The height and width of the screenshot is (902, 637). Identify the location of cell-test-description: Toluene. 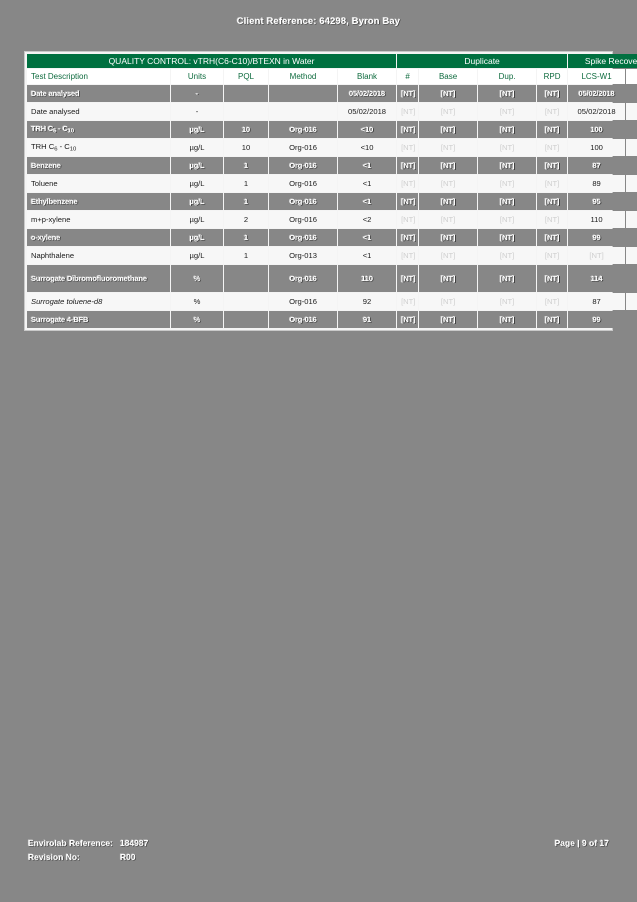
(98, 183).